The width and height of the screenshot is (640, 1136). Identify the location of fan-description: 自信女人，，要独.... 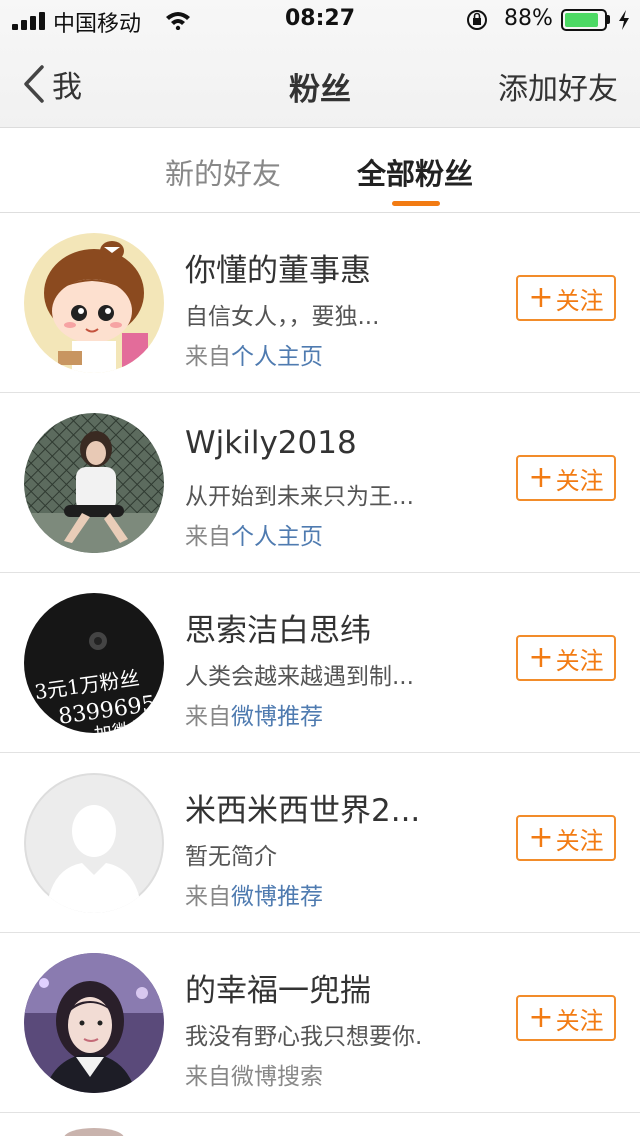
(282, 317).